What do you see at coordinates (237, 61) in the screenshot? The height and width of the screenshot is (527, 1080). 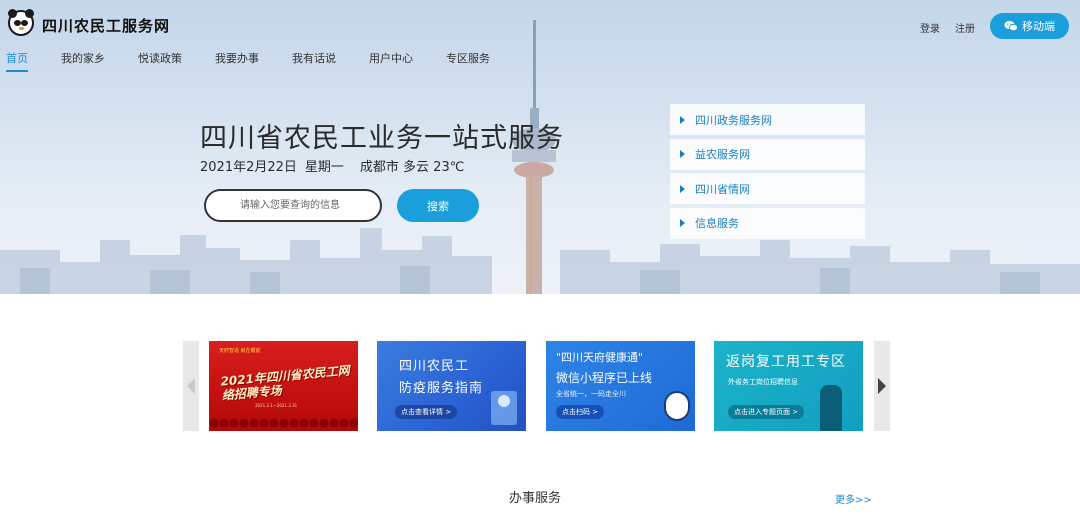 I see `nav-item-services: 我要办事` at bounding box center [237, 61].